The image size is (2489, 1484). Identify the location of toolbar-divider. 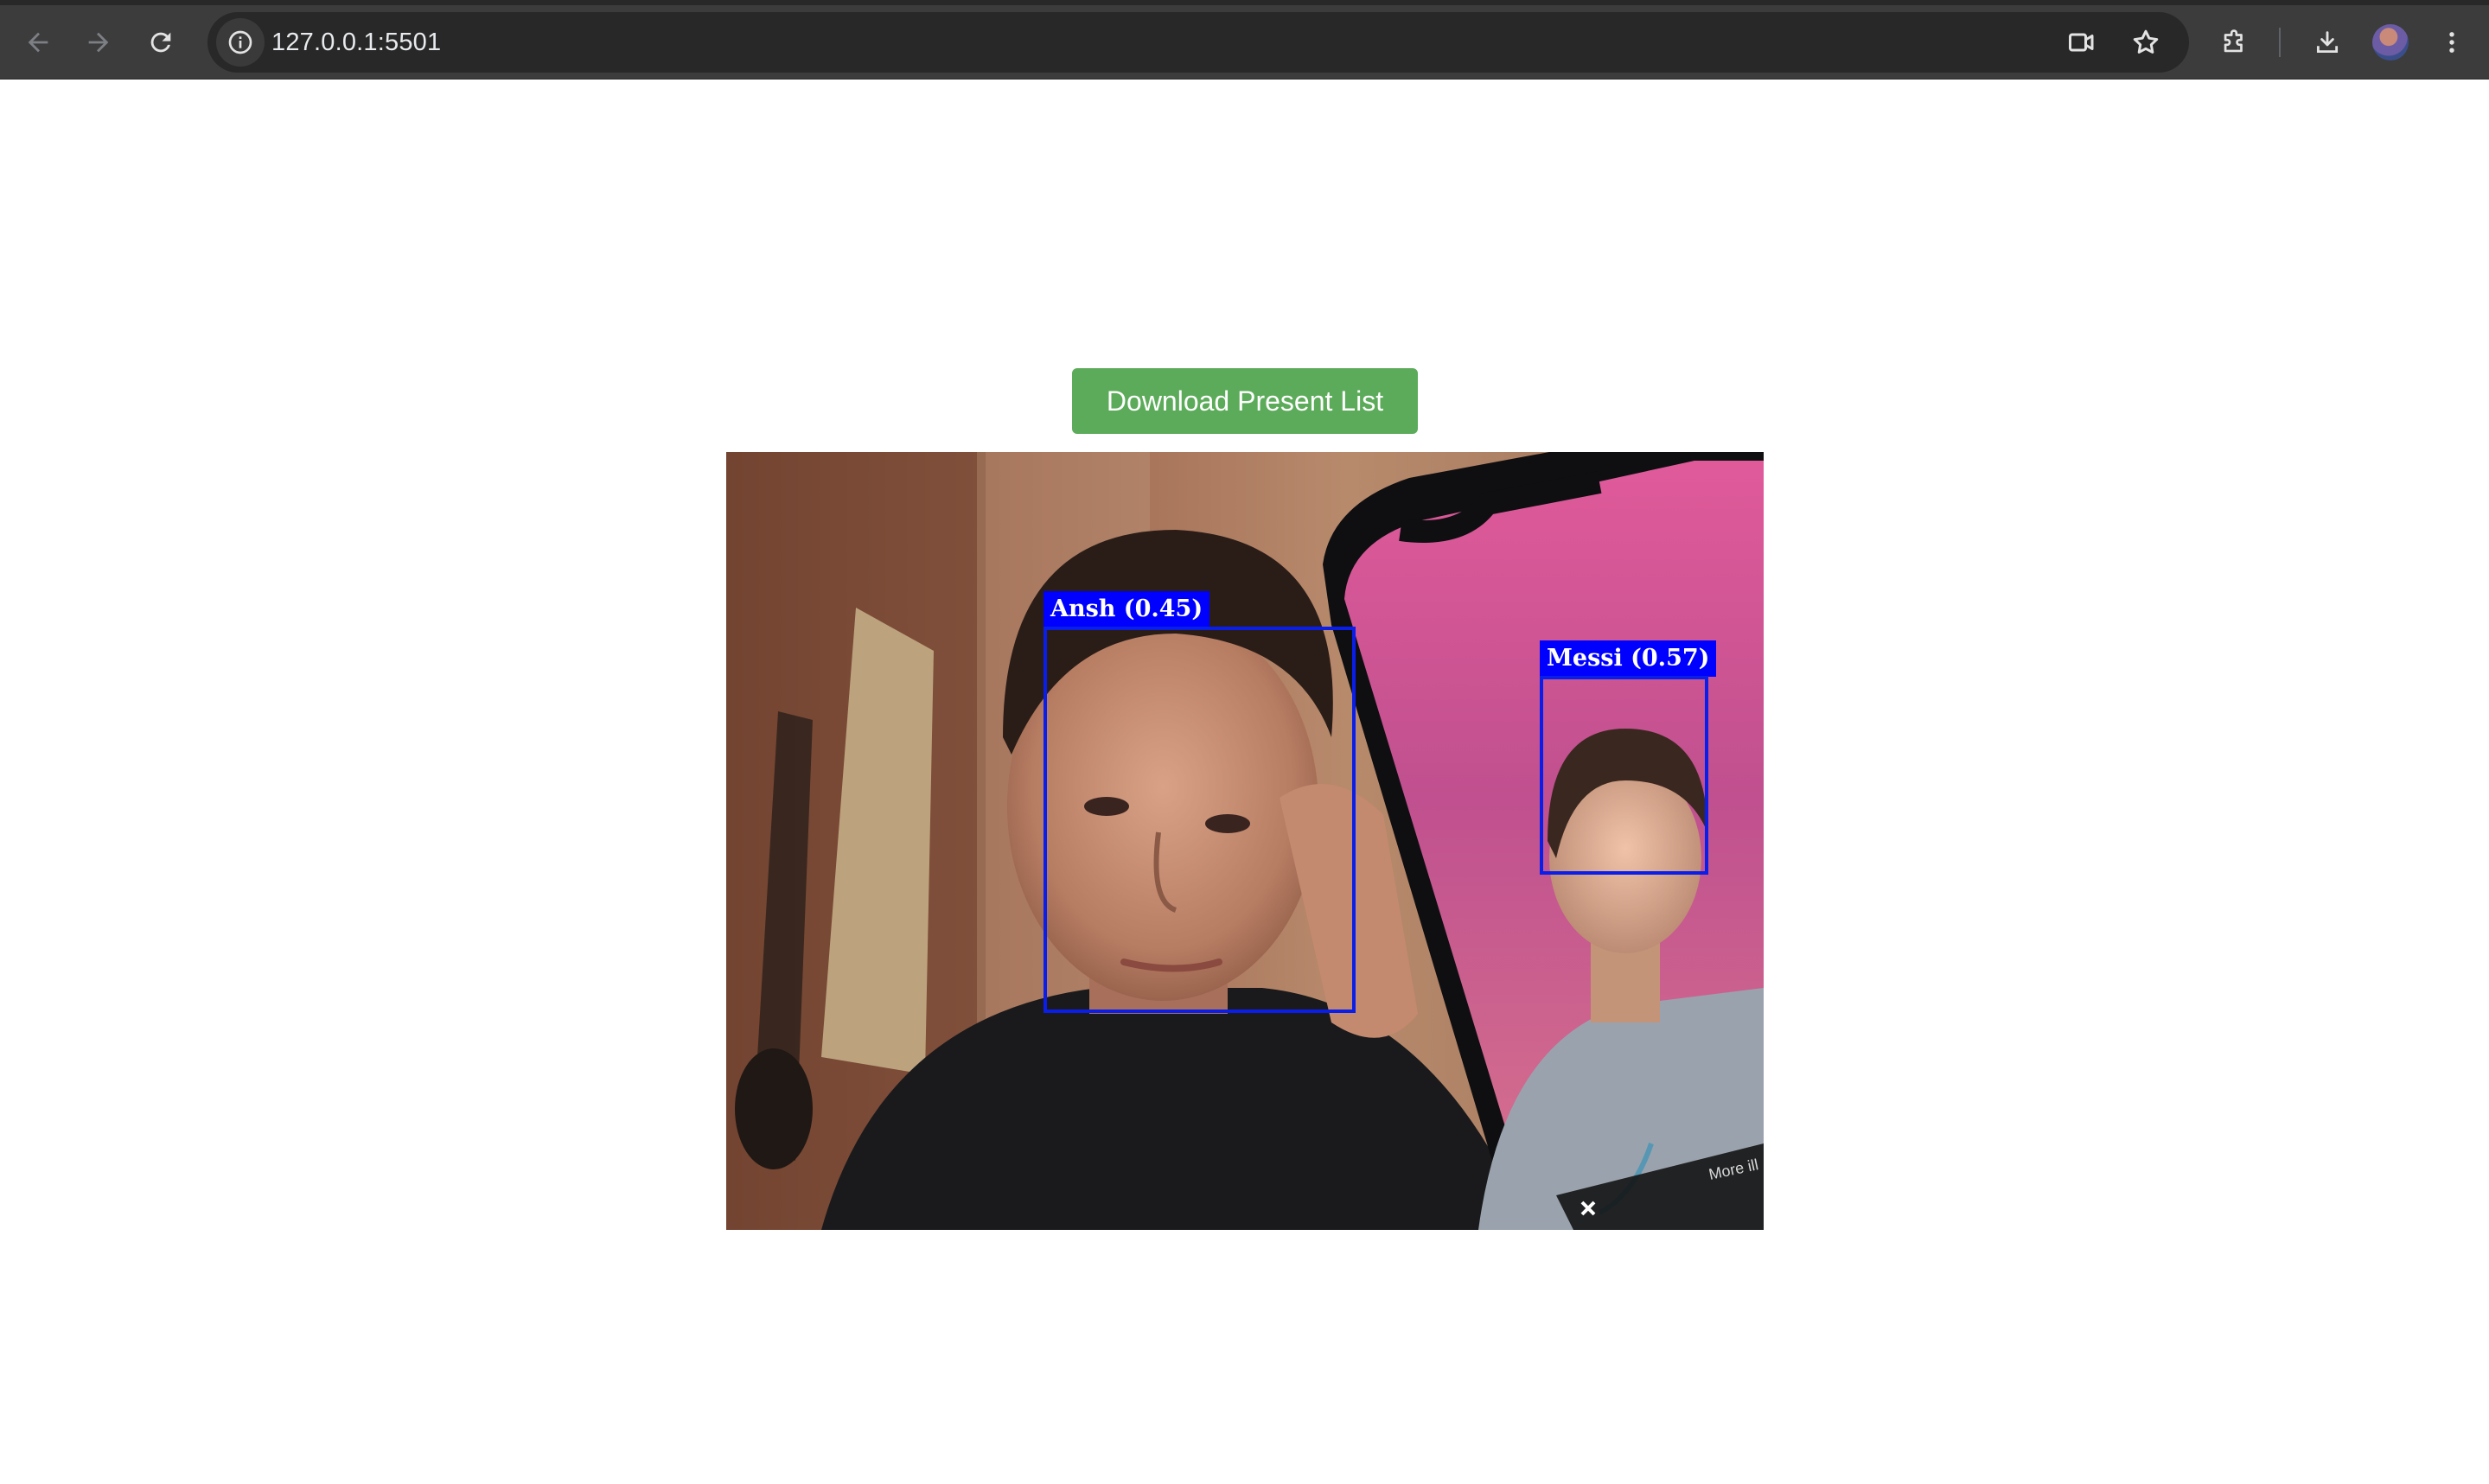
(2280, 42).